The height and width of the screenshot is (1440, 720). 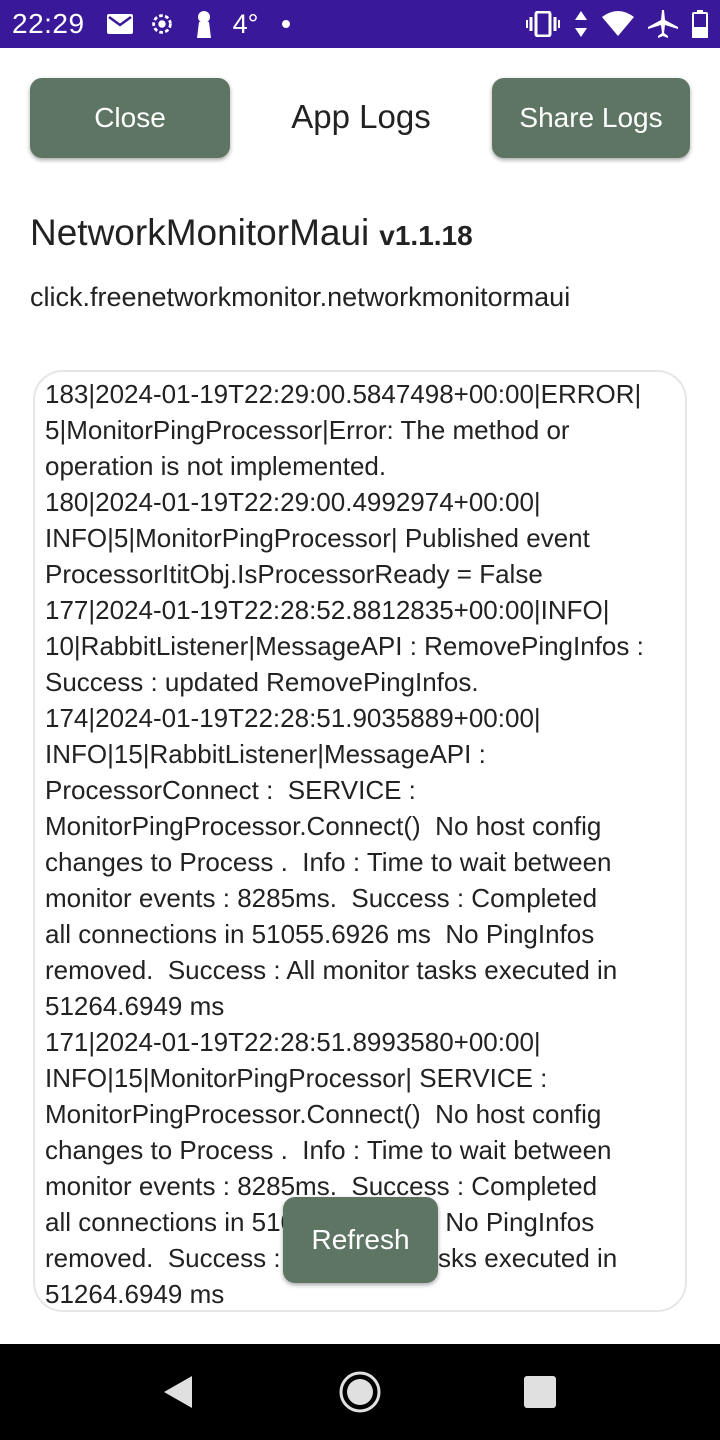 I want to click on status-notification-icons: 4°, so click(x=198, y=24).